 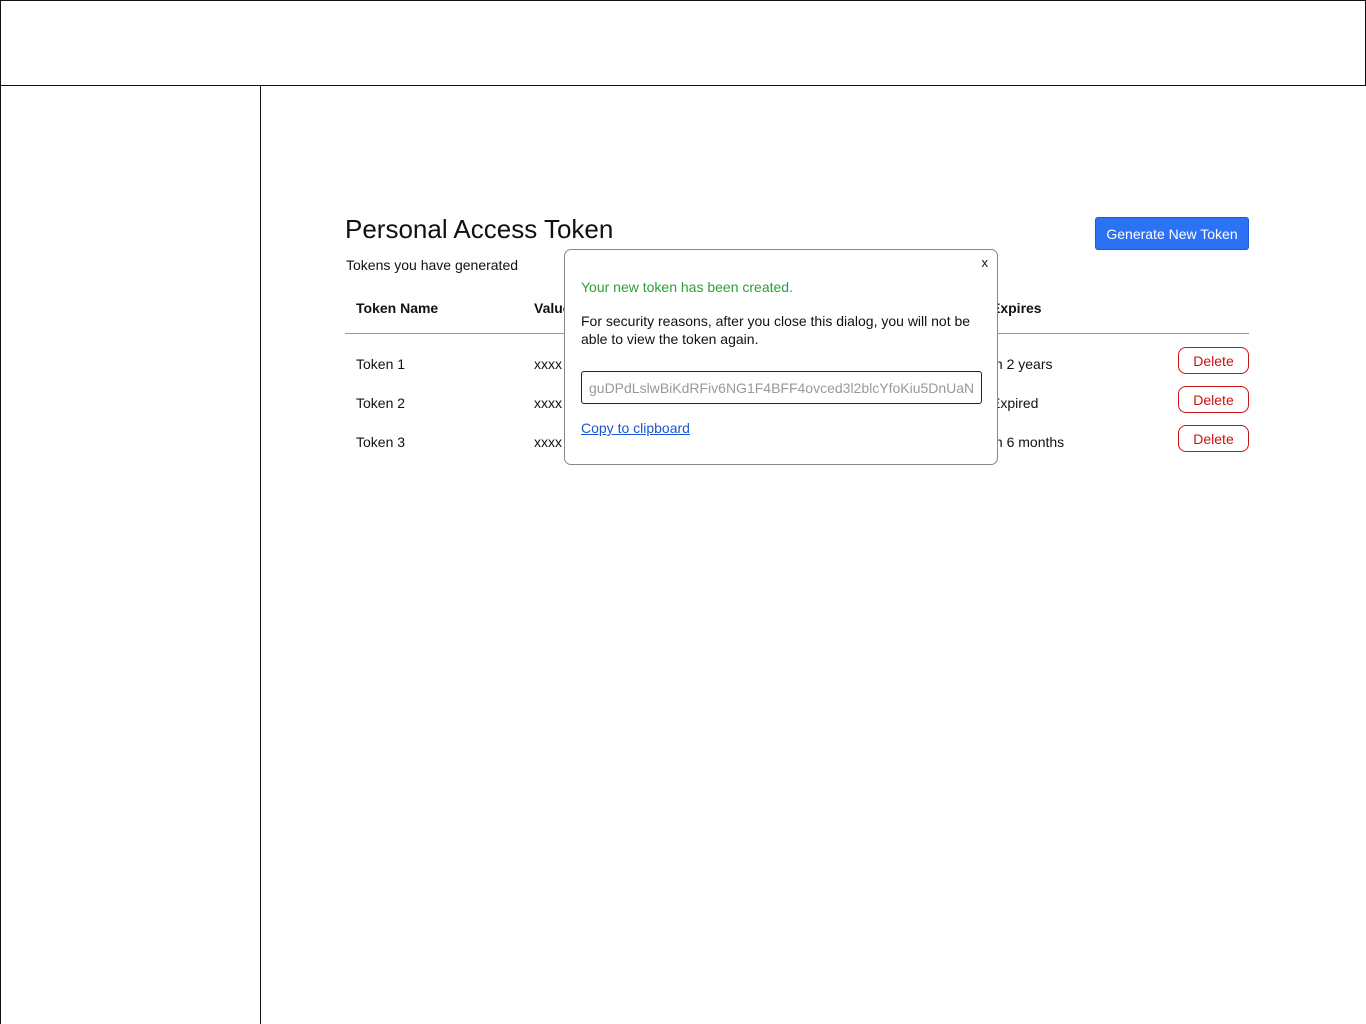 What do you see at coordinates (381, 364) in the screenshot?
I see `token-name-cell: Token 1` at bounding box center [381, 364].